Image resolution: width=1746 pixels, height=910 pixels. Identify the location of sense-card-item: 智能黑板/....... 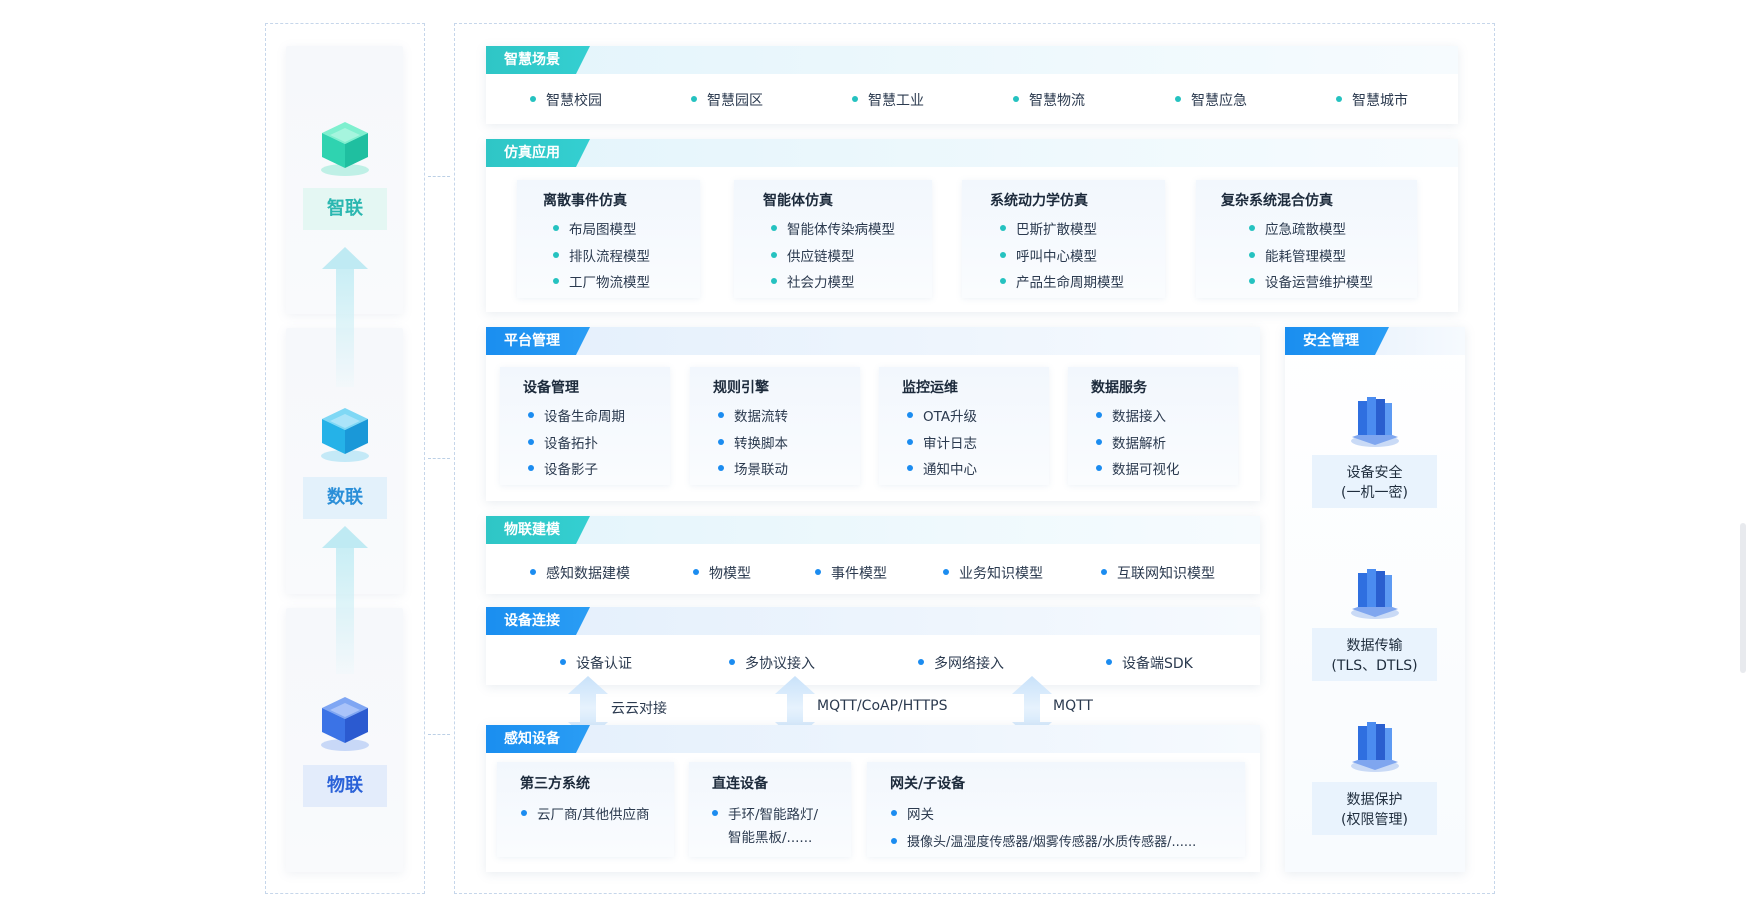
(770, 836).